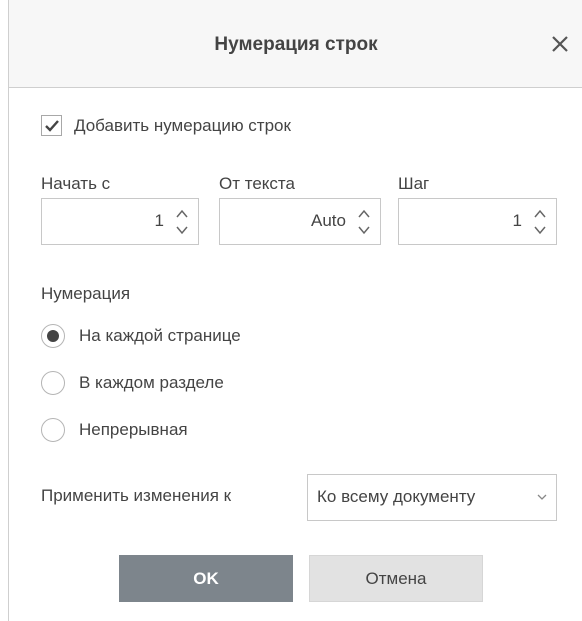 The height and width of the screenshot is (621, 582). I want to click on chevron-down-icon, so click(542, 497).